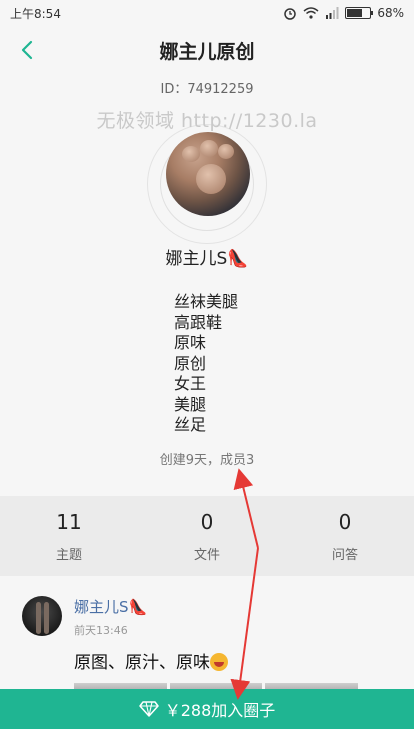 The width and height of the screenshot is (414, 729). I want to click on back-arrow-icon, so click(28, 50).